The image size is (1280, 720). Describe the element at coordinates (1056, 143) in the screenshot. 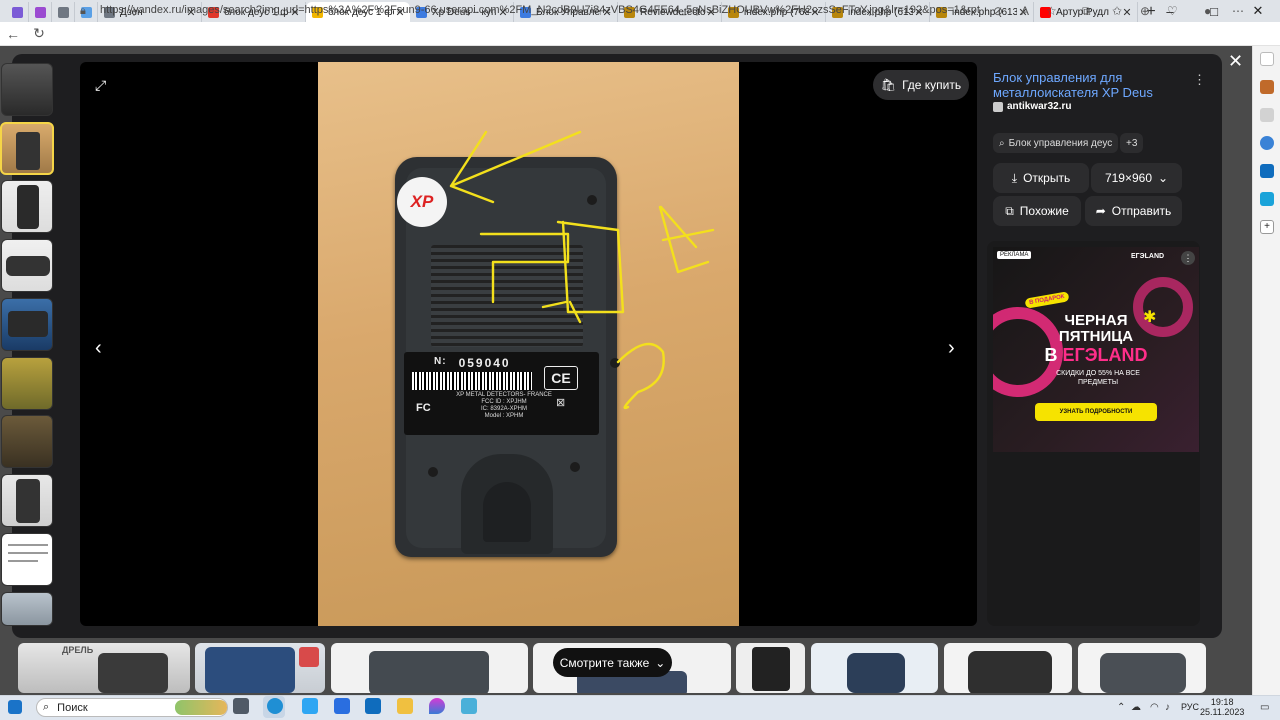

I see `tag-chip: ⌕ Блок управления деус` at that location.